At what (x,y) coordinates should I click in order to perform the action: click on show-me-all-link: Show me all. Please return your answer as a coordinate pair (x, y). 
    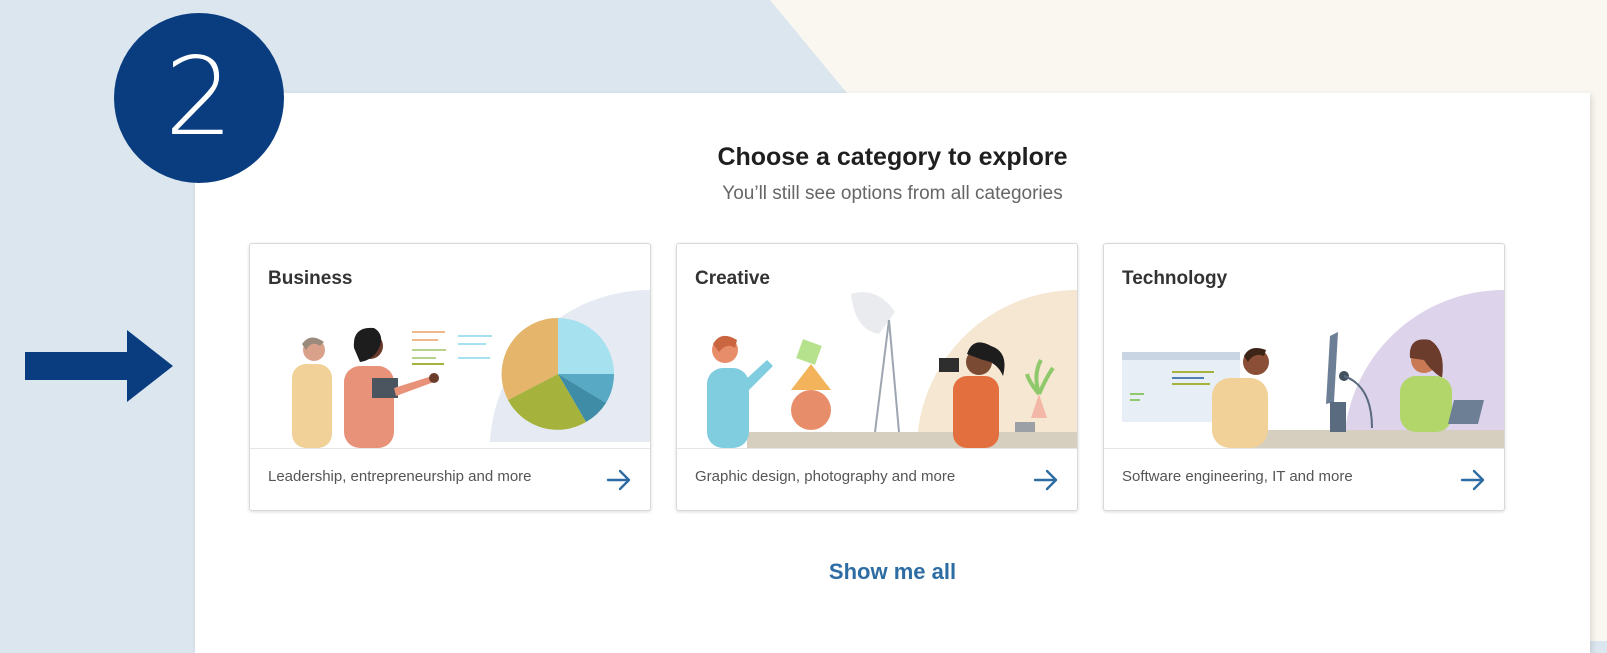
    Looking at the image, I should click on (892, 572).